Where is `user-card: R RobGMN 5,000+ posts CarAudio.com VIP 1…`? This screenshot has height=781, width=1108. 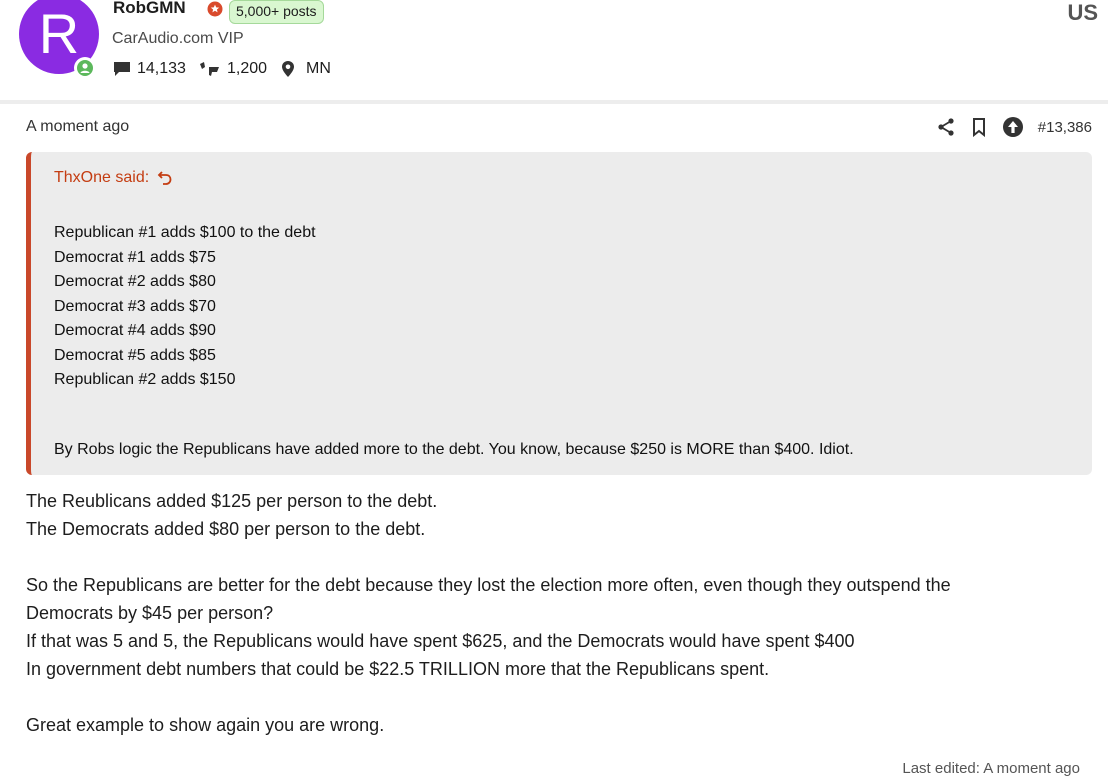 user-card: R RobGMN 5,000+ posts CarAudio.com VIP 1… is located at coordinates (554, 50).